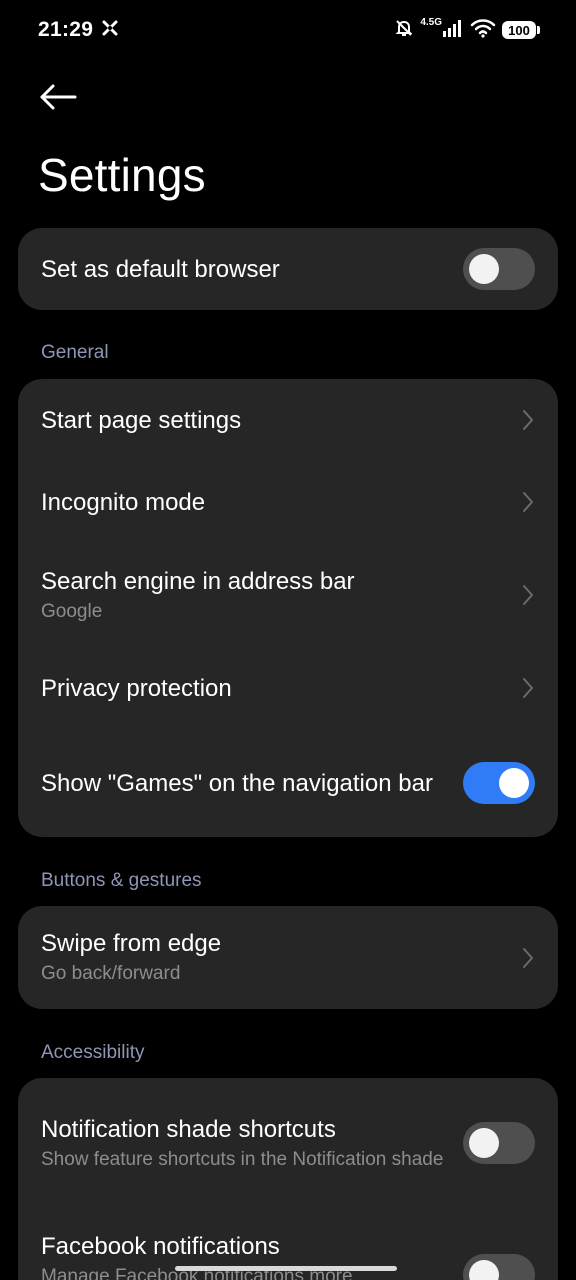 The height and width of the screenshot is (1280, 576). I want to click on item-title: Swipe from edge, so click(131, 943).